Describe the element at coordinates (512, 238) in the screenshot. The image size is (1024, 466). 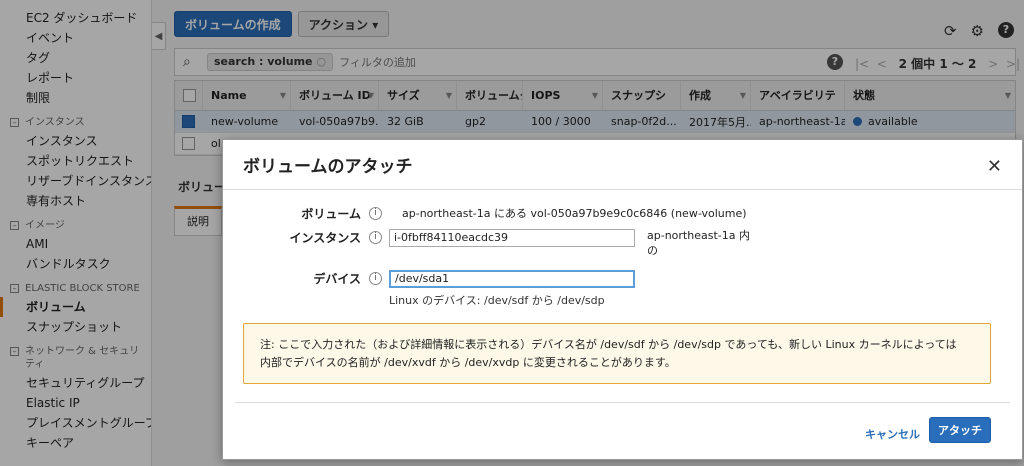
I see `instance-input: i-0fbff84110eacdc39` at that location.